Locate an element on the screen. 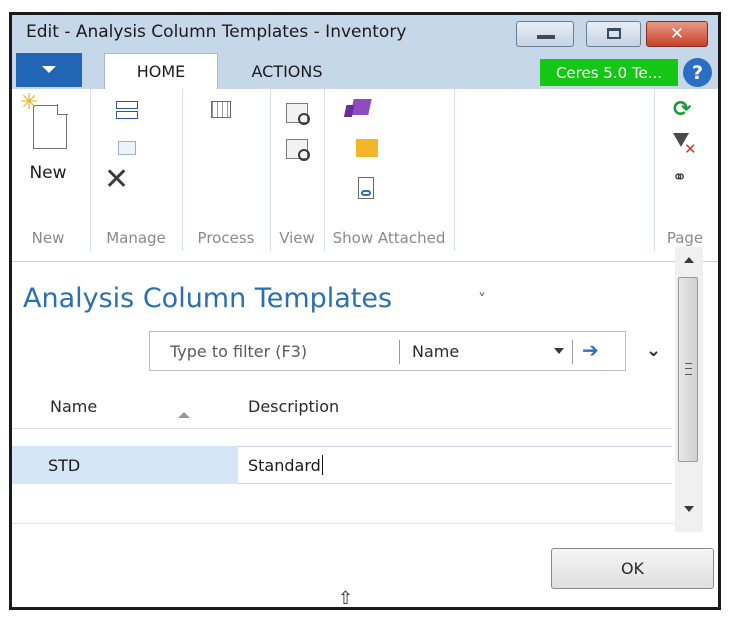 This screenshot has height=617, width=729. group-label-page: Page is located at coordinates (685, 238).